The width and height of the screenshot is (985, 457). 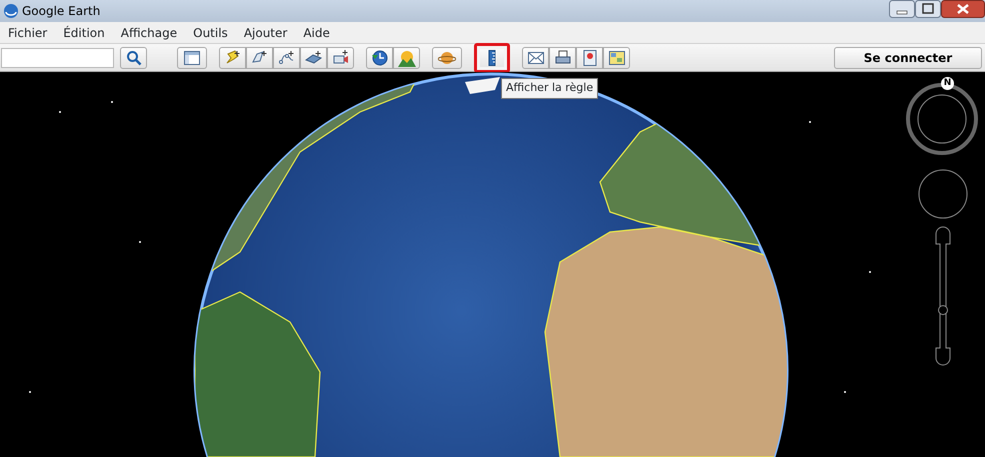 I want to click on slider-thumb, so click(x=943, y=310).